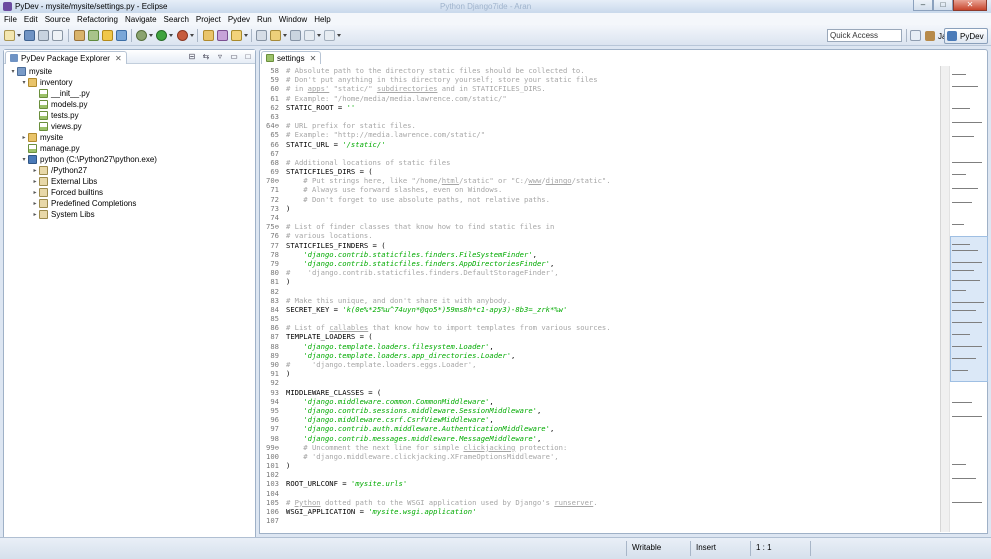 This screenshot has width=991, height=559. I want to click on print-icon, so click(57, 35).